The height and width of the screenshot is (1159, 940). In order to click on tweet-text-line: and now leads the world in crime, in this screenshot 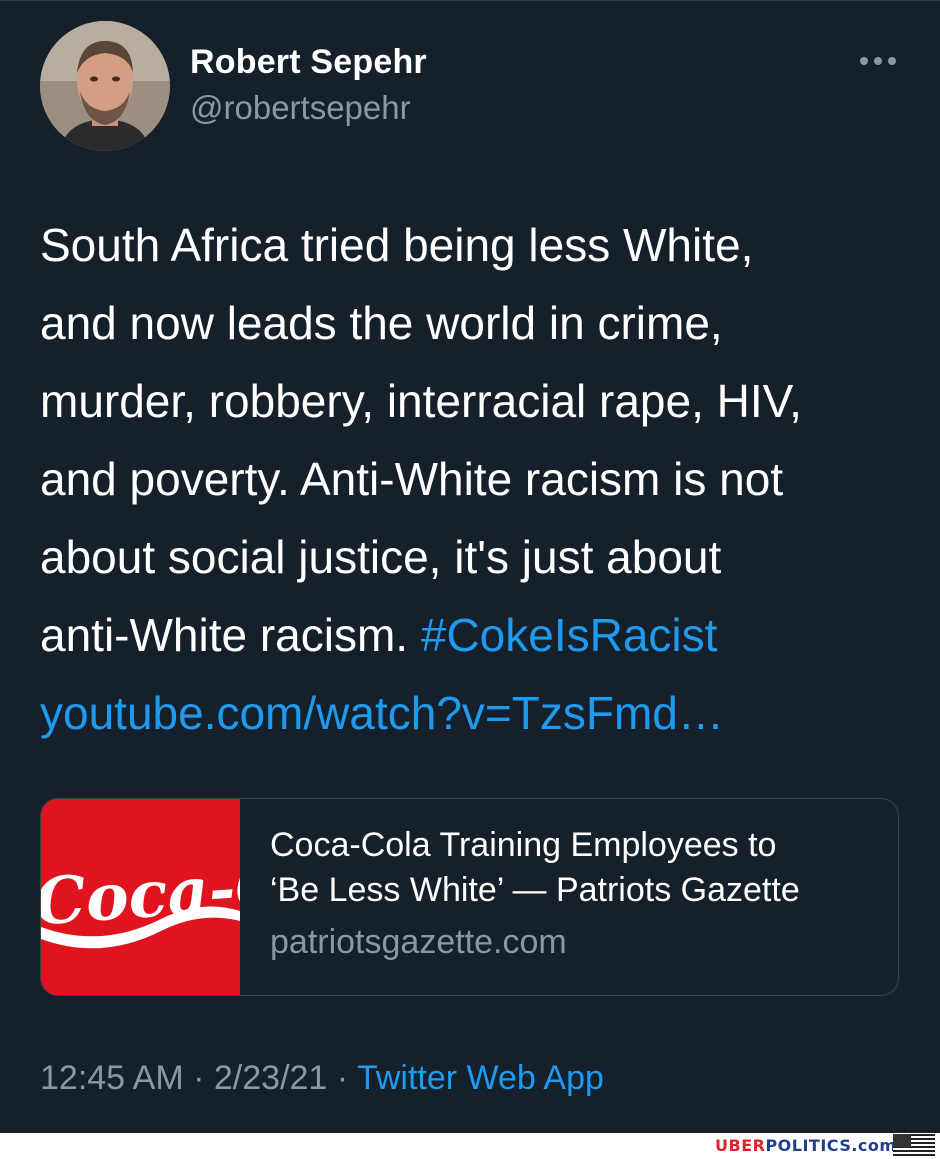, I will do `click(381, 323)`.